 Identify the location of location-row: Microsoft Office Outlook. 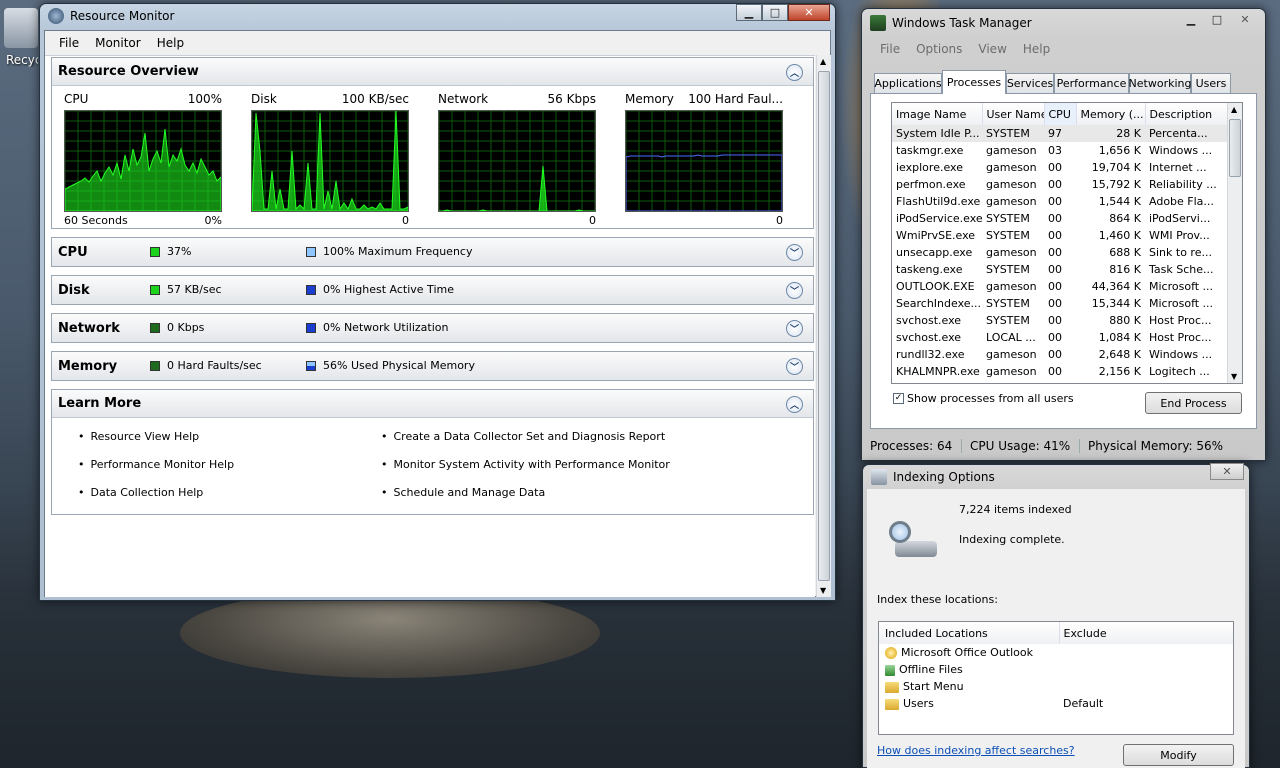
(1056, 652).